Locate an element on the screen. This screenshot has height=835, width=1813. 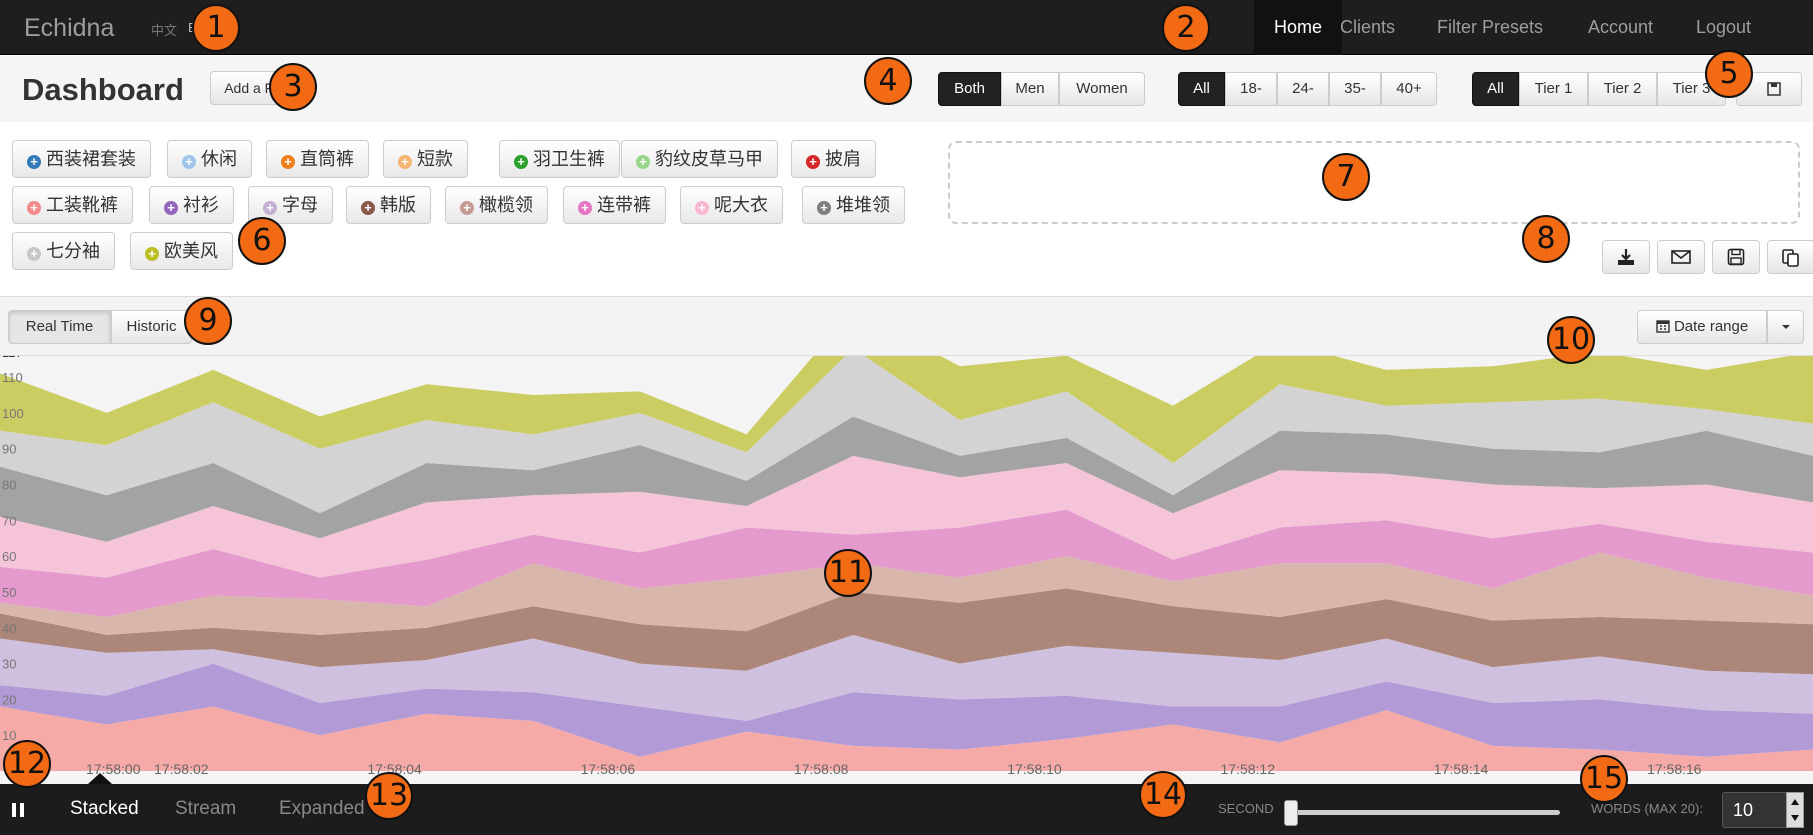
age-all-button: All is located at coordinates (1201, 89).